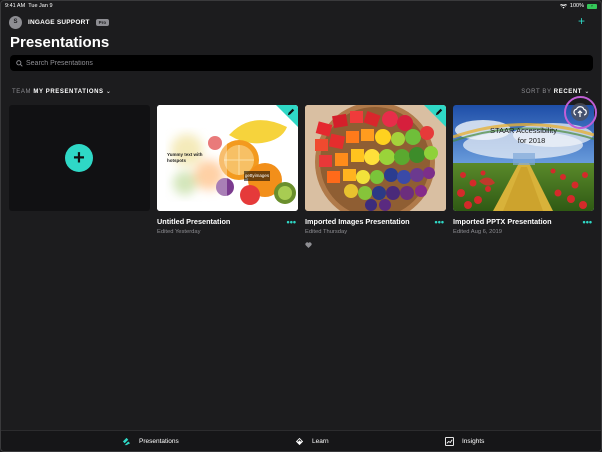  What do you see at coordinates (15, 22) in the screenshot?
I see `org-avatar: S` at bounding box center [15, 22].